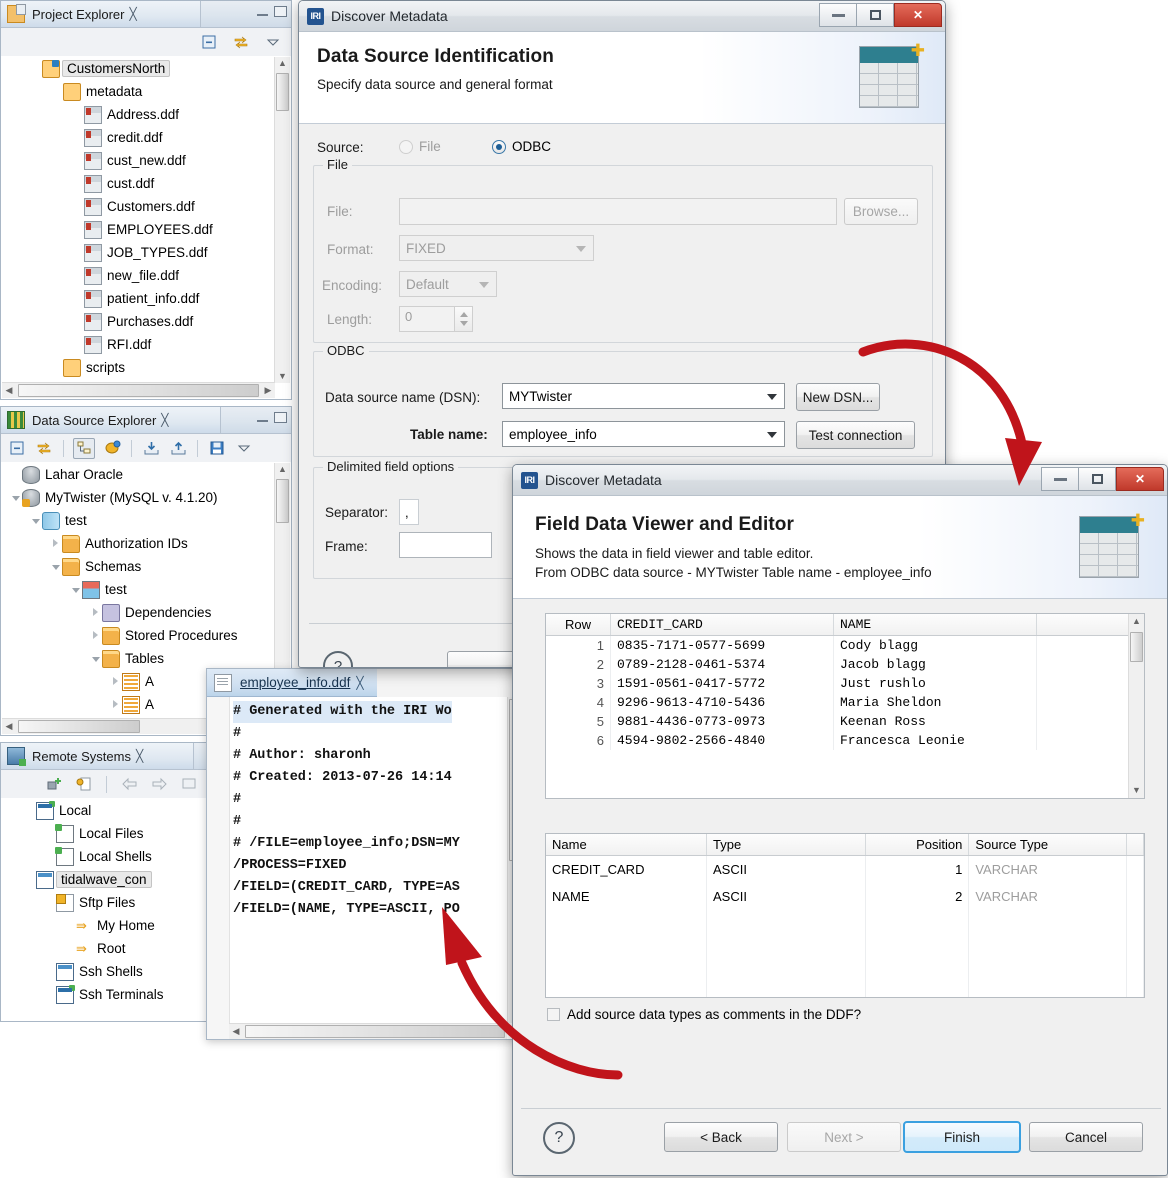 The width and height of the screenshot is (1168, 1178). What do you see at coordinates (282, 220) in the screenshot?
I see `project-explorer-vscrollbar: ▲ ▼` at bounding box center [282, 220].